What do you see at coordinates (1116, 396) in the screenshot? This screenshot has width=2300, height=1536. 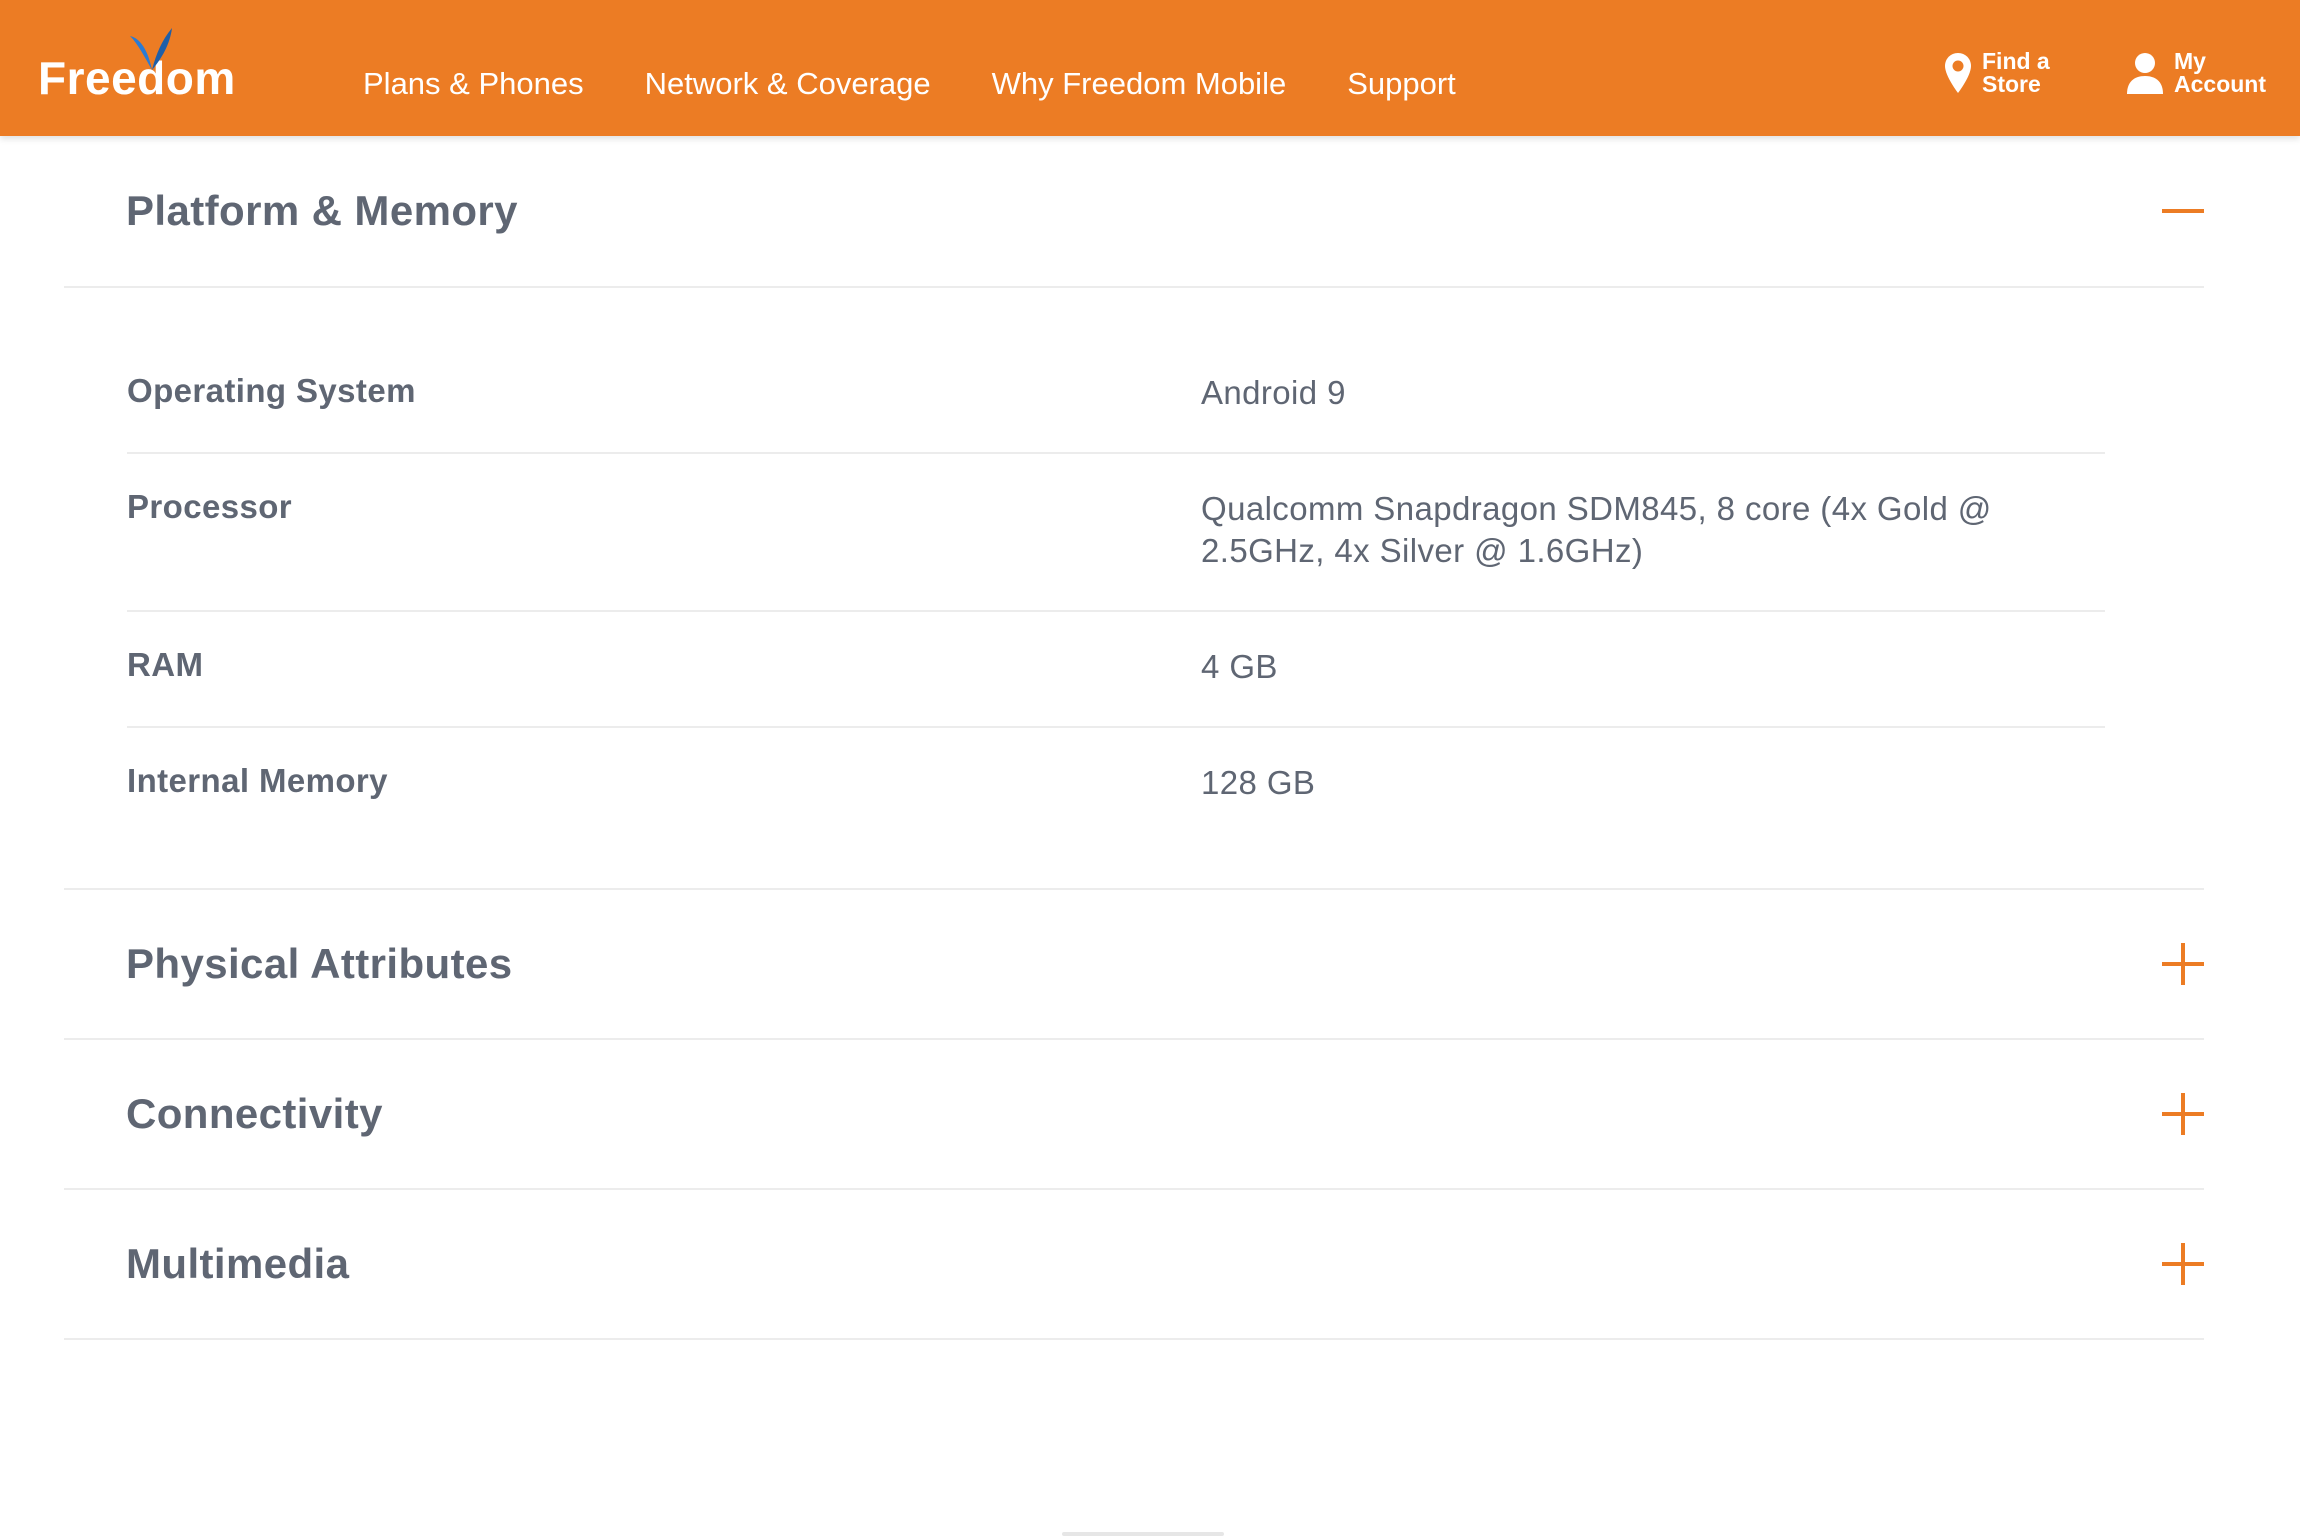 I see `spec-row: Operating System Android 9` at bounding box center [1116, 396].